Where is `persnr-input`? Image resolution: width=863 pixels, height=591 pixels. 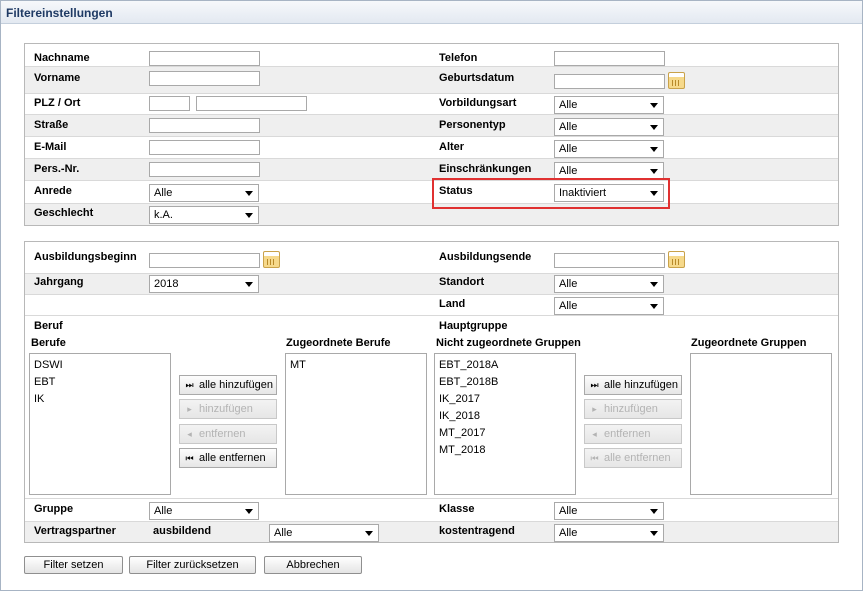
persnr-input is located at coordinates (204, 169).